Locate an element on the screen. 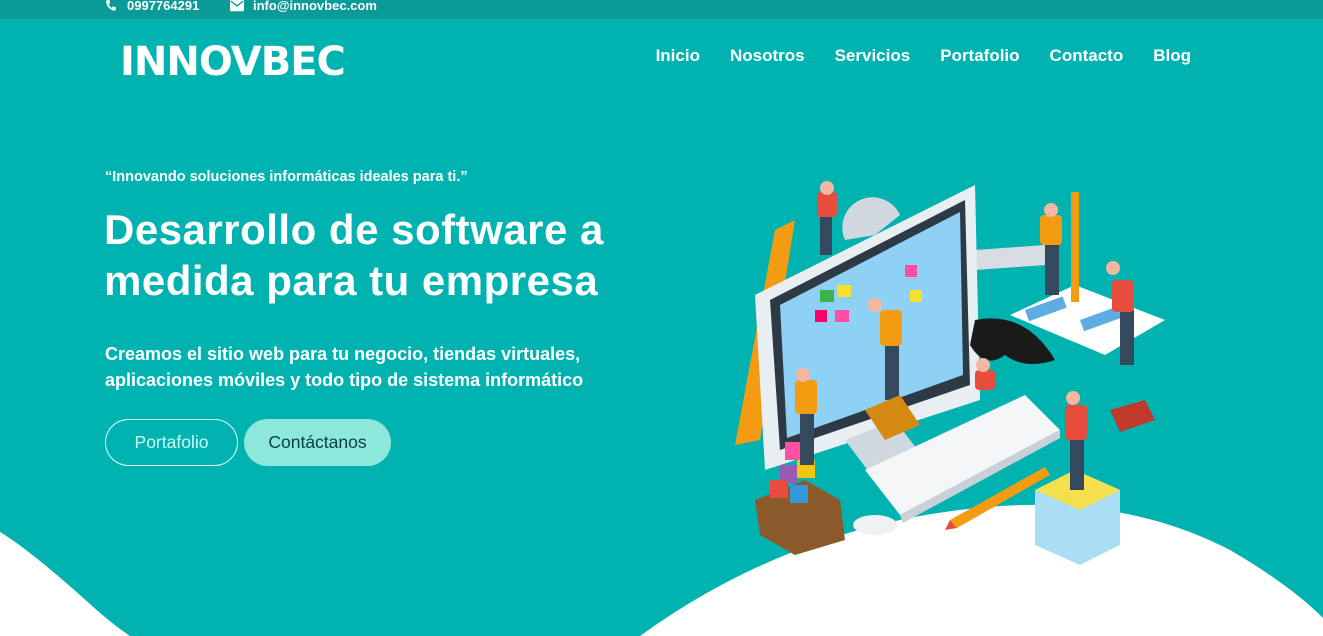 The height and width of the screenshot is (636, 1323). nav-item-contacto: Contacto is located at coordinates (1087, 56).